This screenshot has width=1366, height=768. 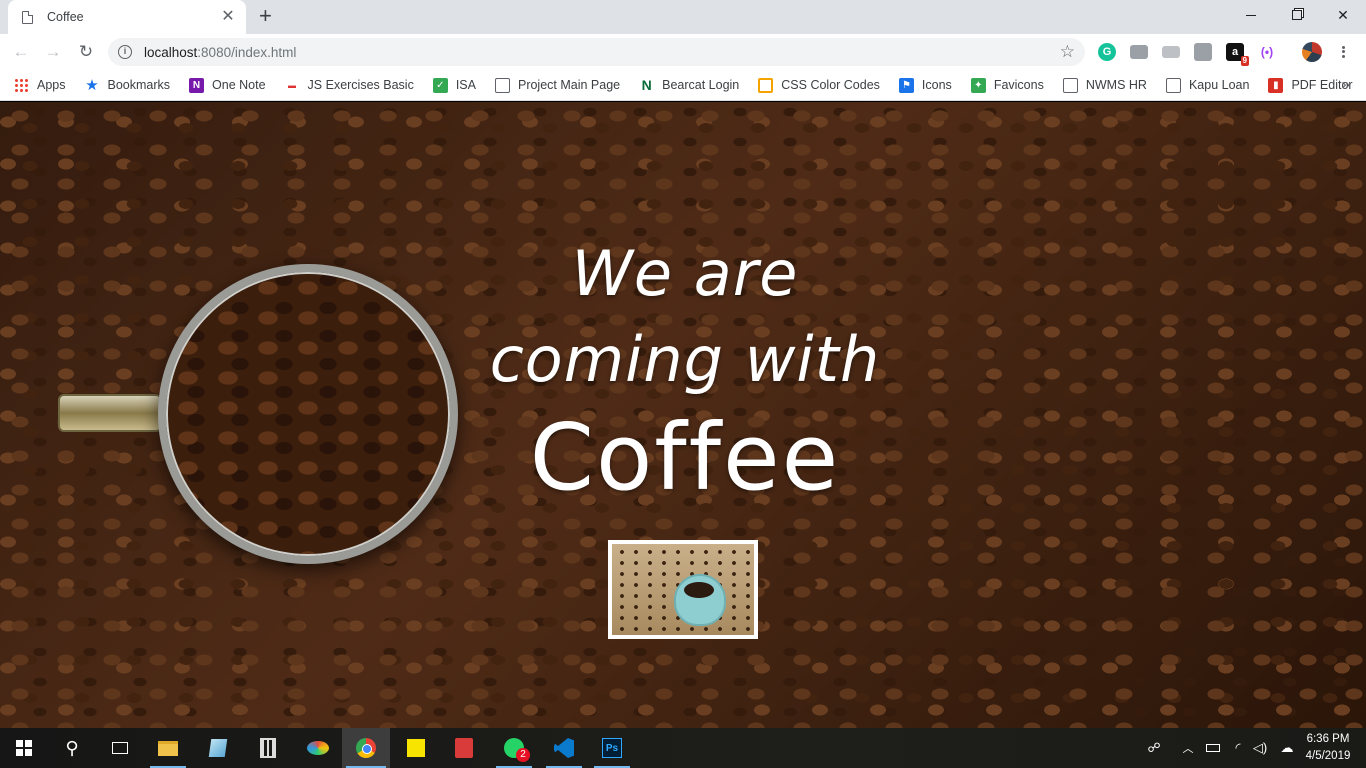 I want to click on calculator-button, so click(x=268, y=748).